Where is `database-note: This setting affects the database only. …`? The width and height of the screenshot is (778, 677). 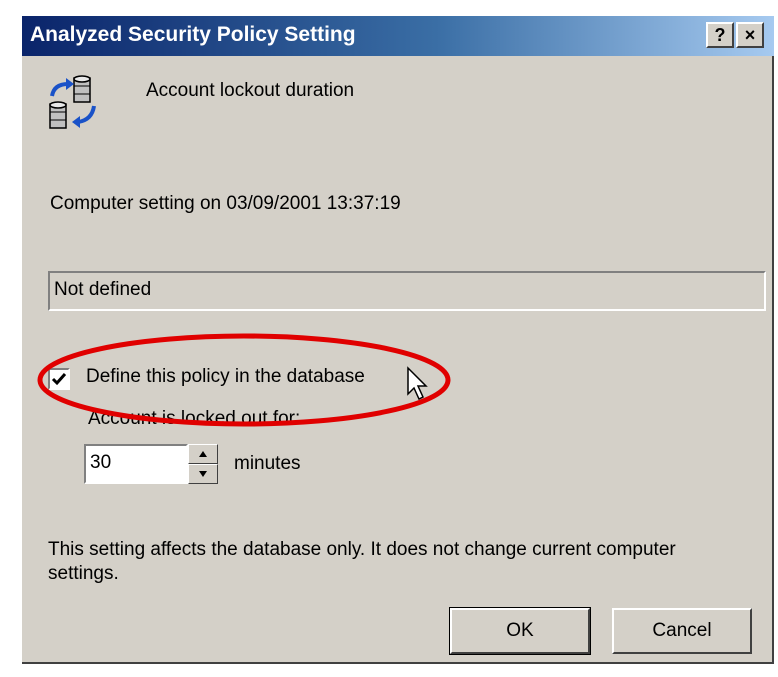
database-note: This setting affects the database only. … is located at coordinates (362, 561).